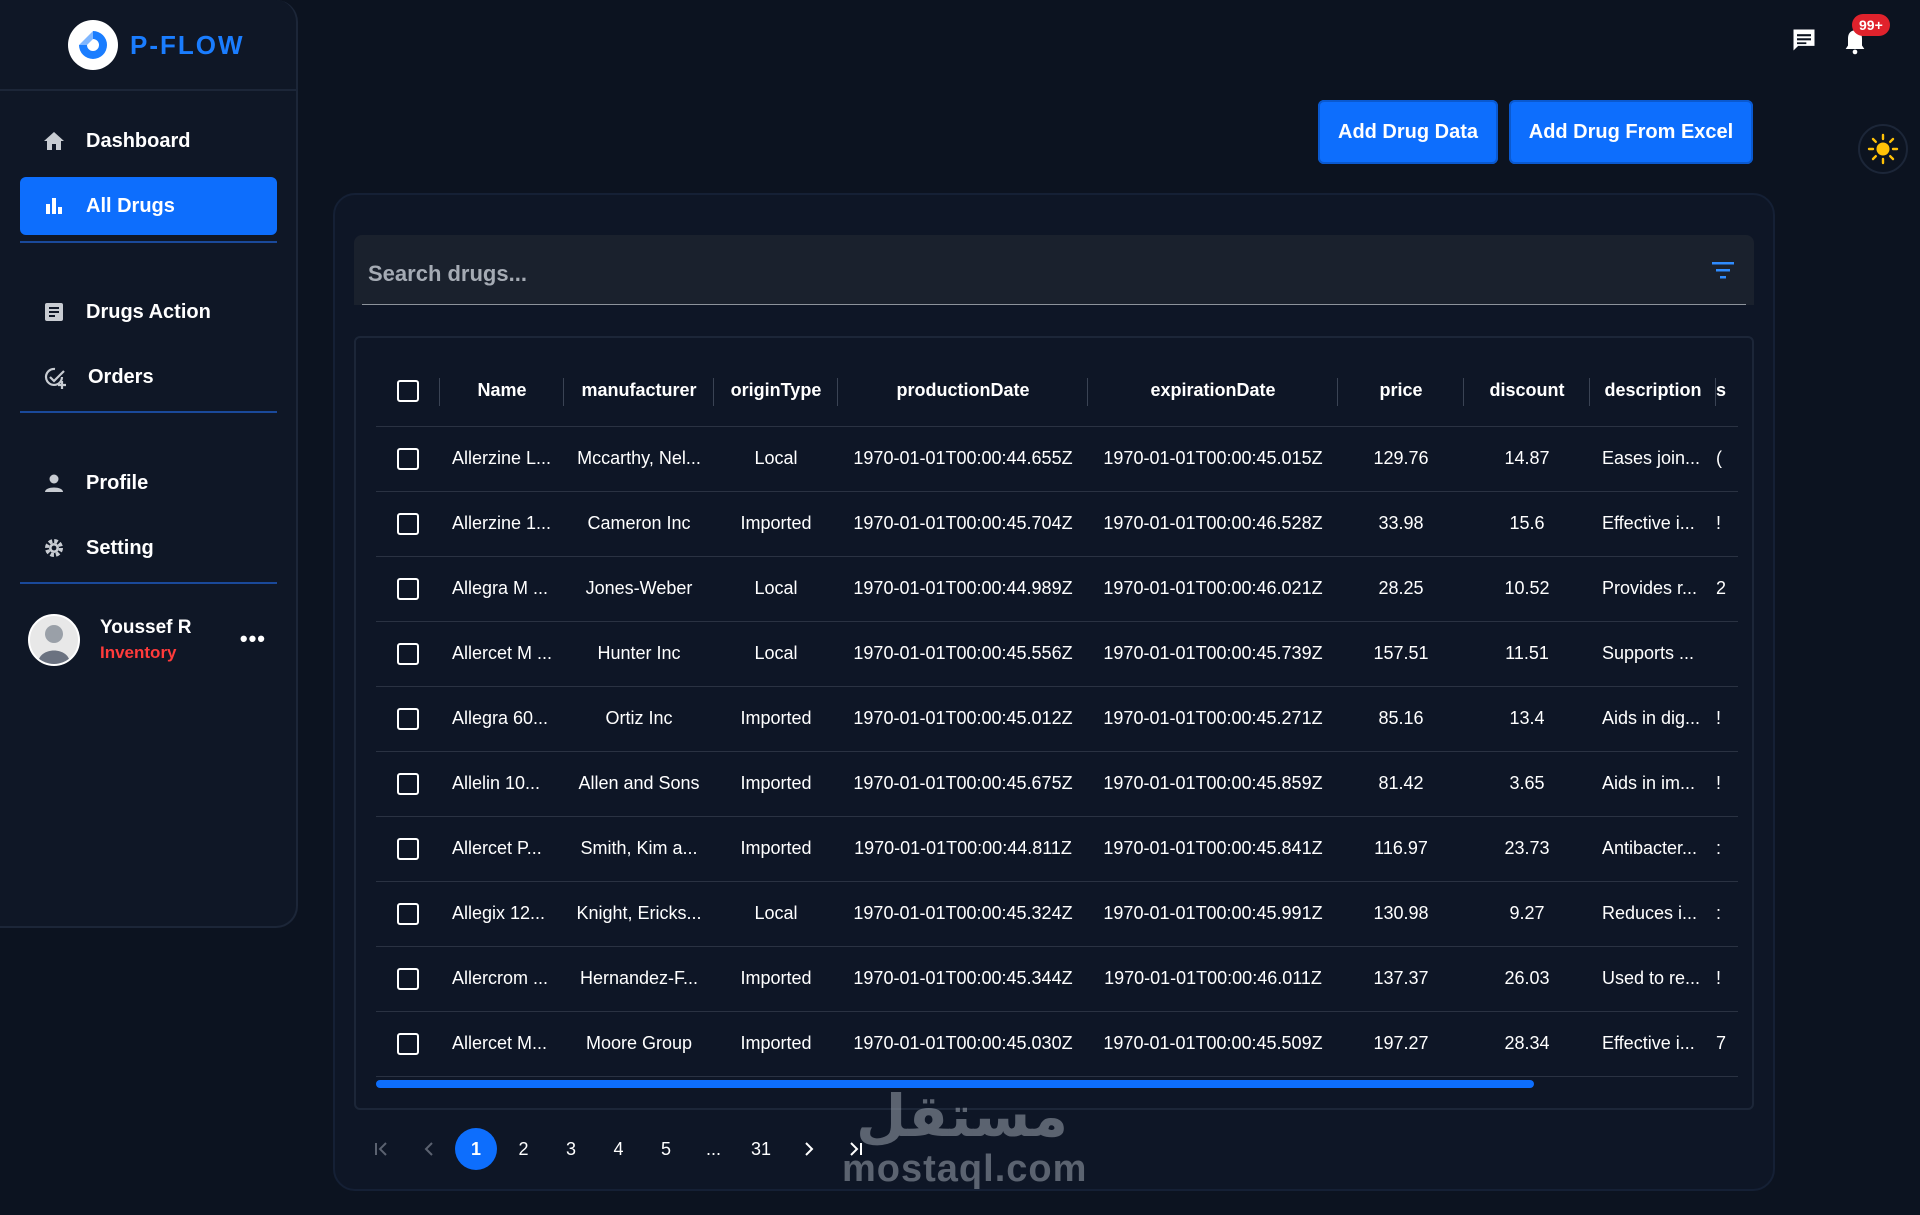 The image size is (1920, 1215). What do you see at coordinates (1804, 40) in the screenshot?
I see `chat-icon` at bounding box center [1804, 40].